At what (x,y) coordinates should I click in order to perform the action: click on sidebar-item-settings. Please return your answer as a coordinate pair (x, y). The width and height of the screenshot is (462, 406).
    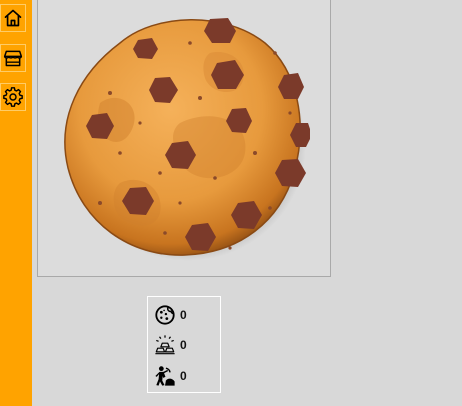
    Looking at the image, I should click on (13, 97).